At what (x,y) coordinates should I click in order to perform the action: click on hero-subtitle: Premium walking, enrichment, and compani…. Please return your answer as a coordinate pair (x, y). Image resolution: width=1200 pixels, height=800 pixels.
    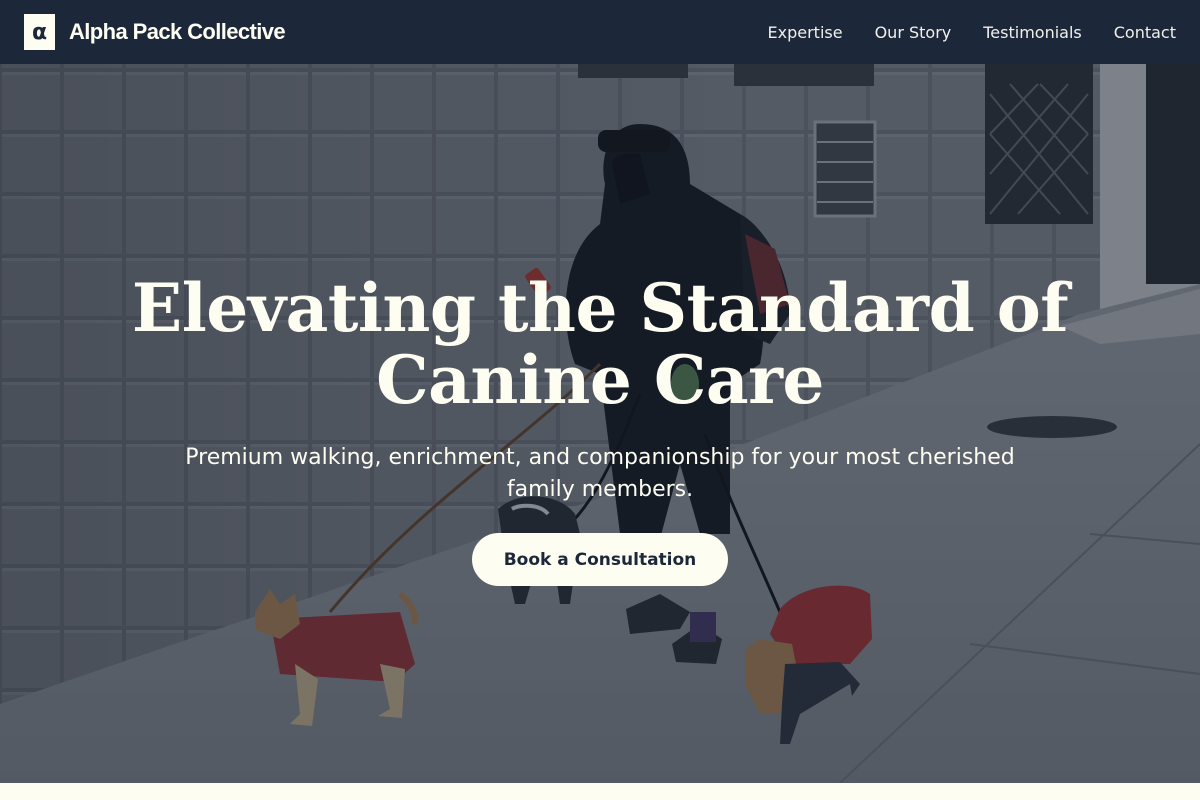
    Looking at the image, I should click on (600, 473).